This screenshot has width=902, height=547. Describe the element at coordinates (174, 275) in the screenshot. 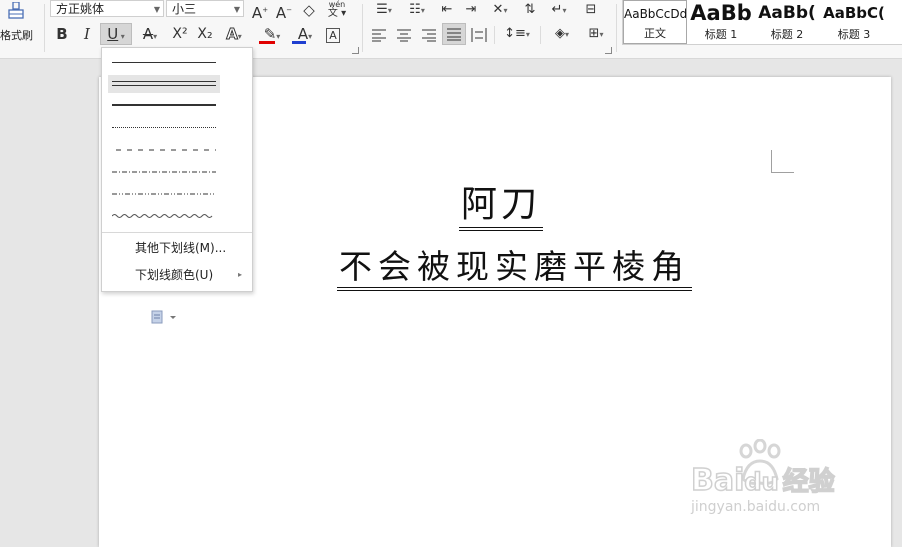

I see `underline-color-label: 下划线颜色(U)` at that location.